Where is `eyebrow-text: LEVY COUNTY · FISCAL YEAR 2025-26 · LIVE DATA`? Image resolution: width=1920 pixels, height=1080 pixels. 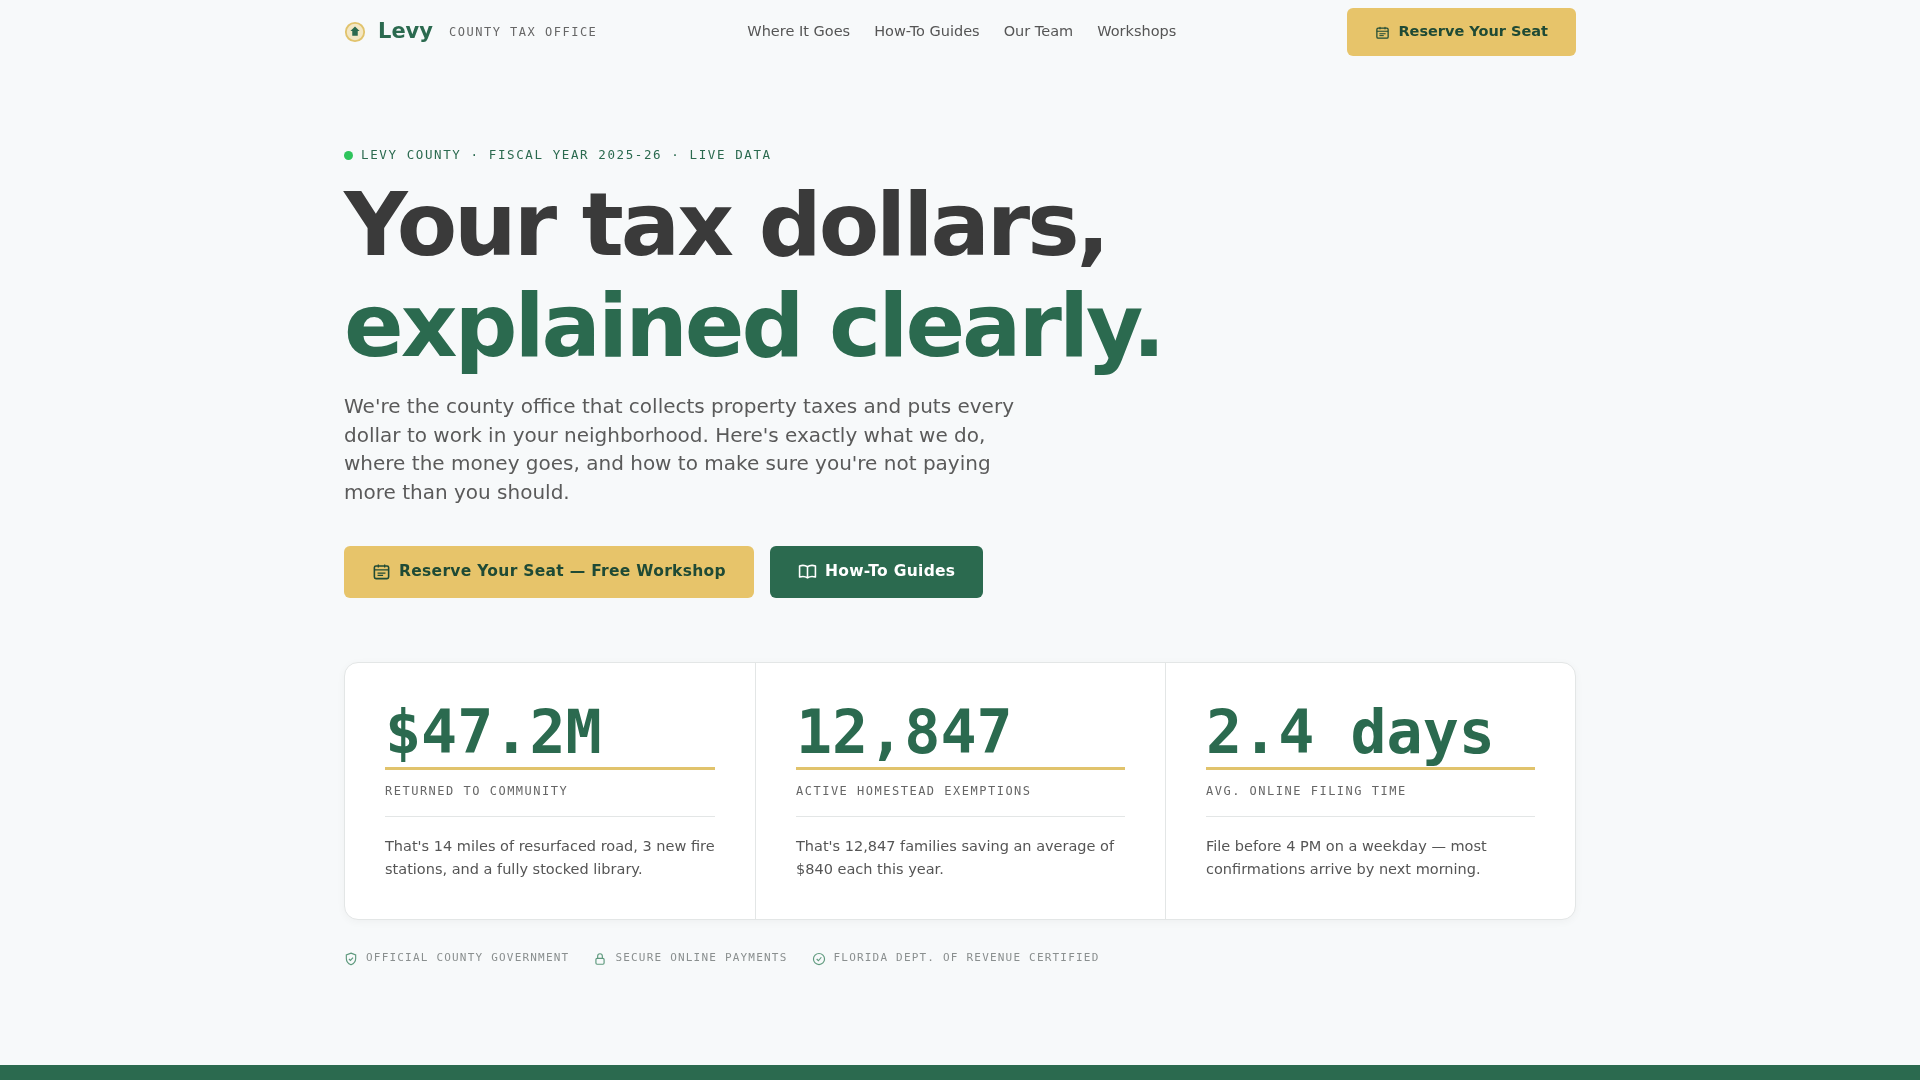 eyebrow-text: LEVY COUNTY · FISCAL YEAR 2025-26 · LIVE DATA is located at coordinates (566, 155).